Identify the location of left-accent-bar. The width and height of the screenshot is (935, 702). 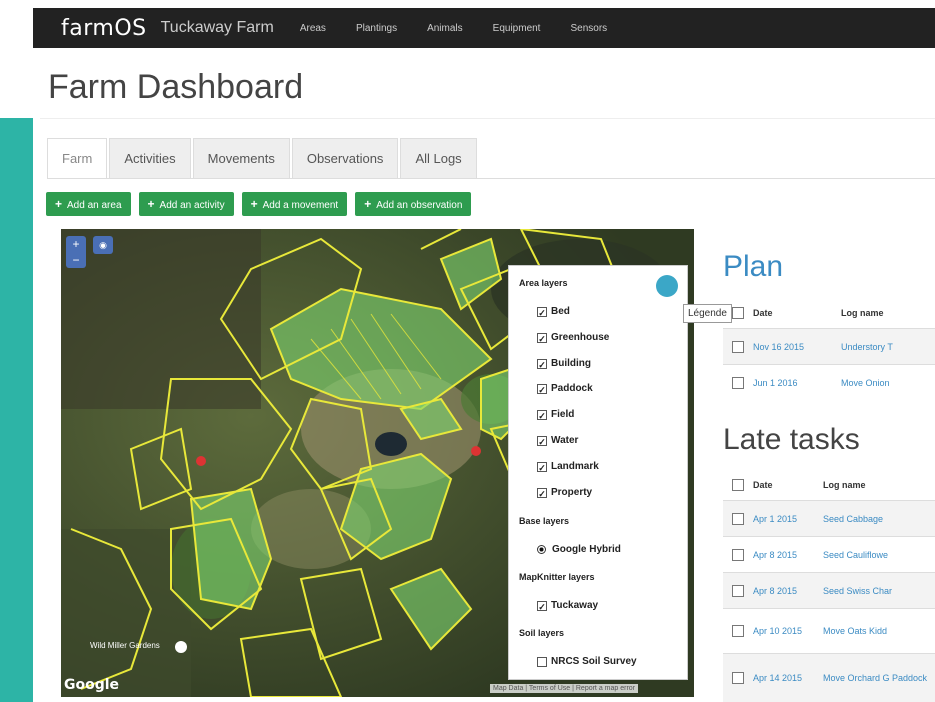
(16, 410).